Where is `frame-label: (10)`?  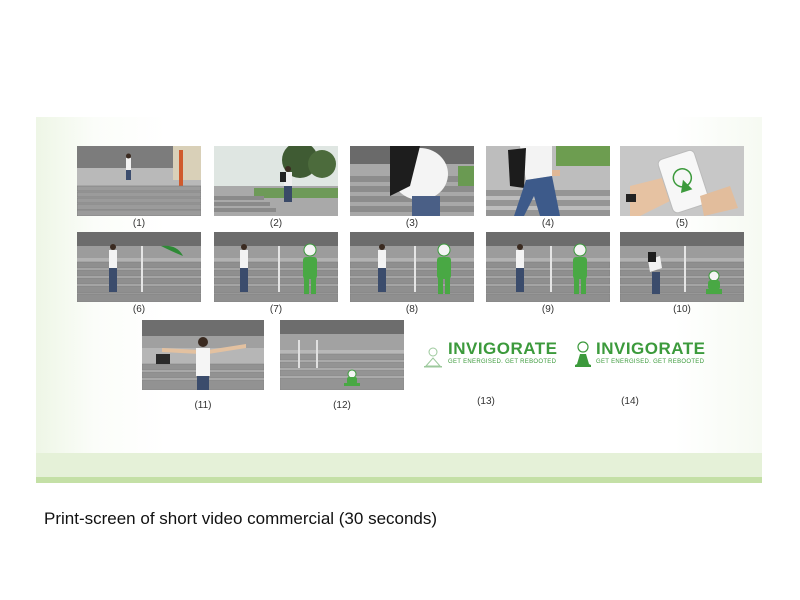
frame-label: (10) is located at coordinates (682, 309).